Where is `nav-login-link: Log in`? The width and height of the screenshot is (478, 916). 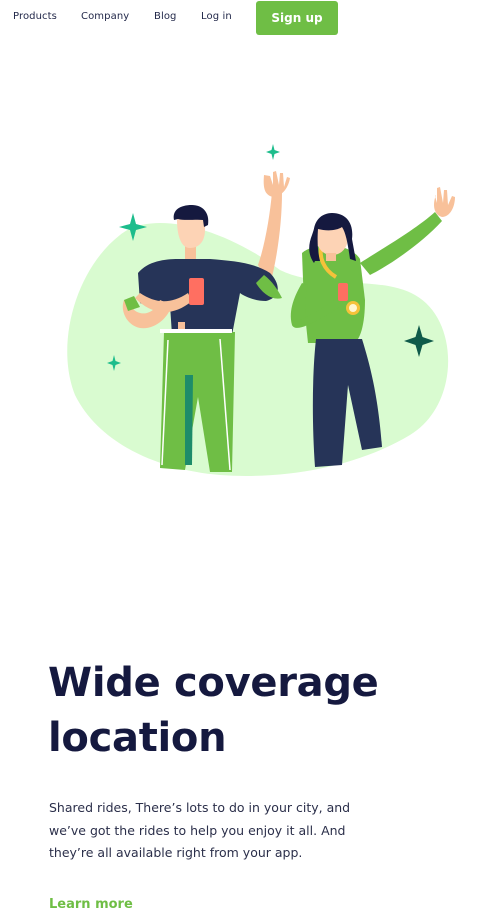
nav-login-link: Log in is located at coordinates (216, 16).